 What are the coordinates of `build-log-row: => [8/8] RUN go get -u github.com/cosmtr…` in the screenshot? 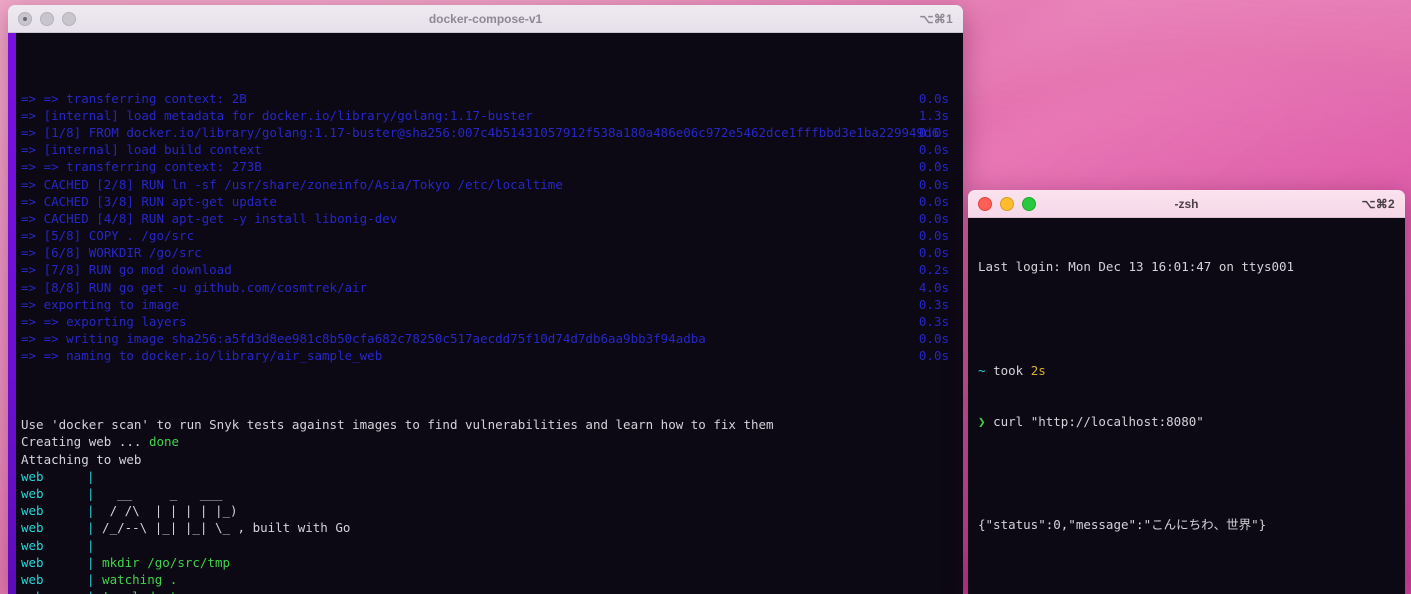 It's located at (492, 287).